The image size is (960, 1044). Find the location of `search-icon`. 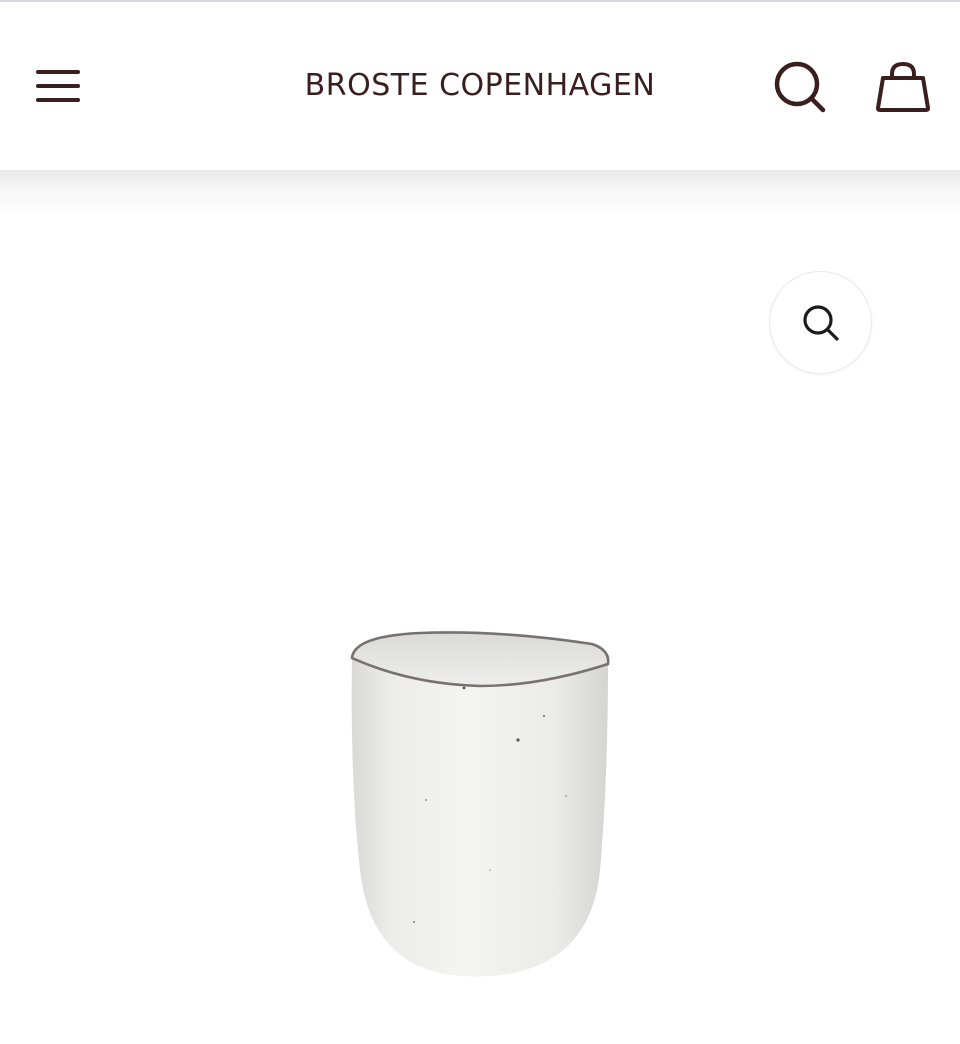

search-icon is located at coordinates (800, 87).